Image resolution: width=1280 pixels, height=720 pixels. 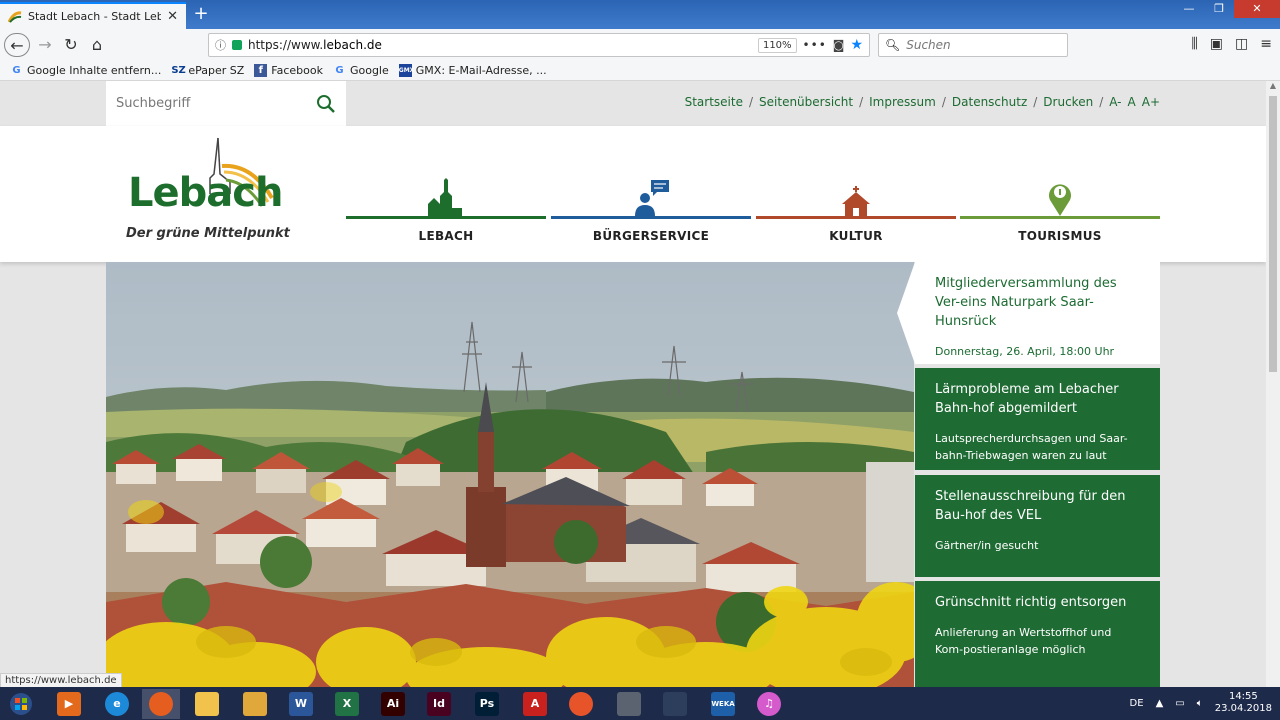 I want to click on taskbar-firefox-button, so click(x=161, y=704).